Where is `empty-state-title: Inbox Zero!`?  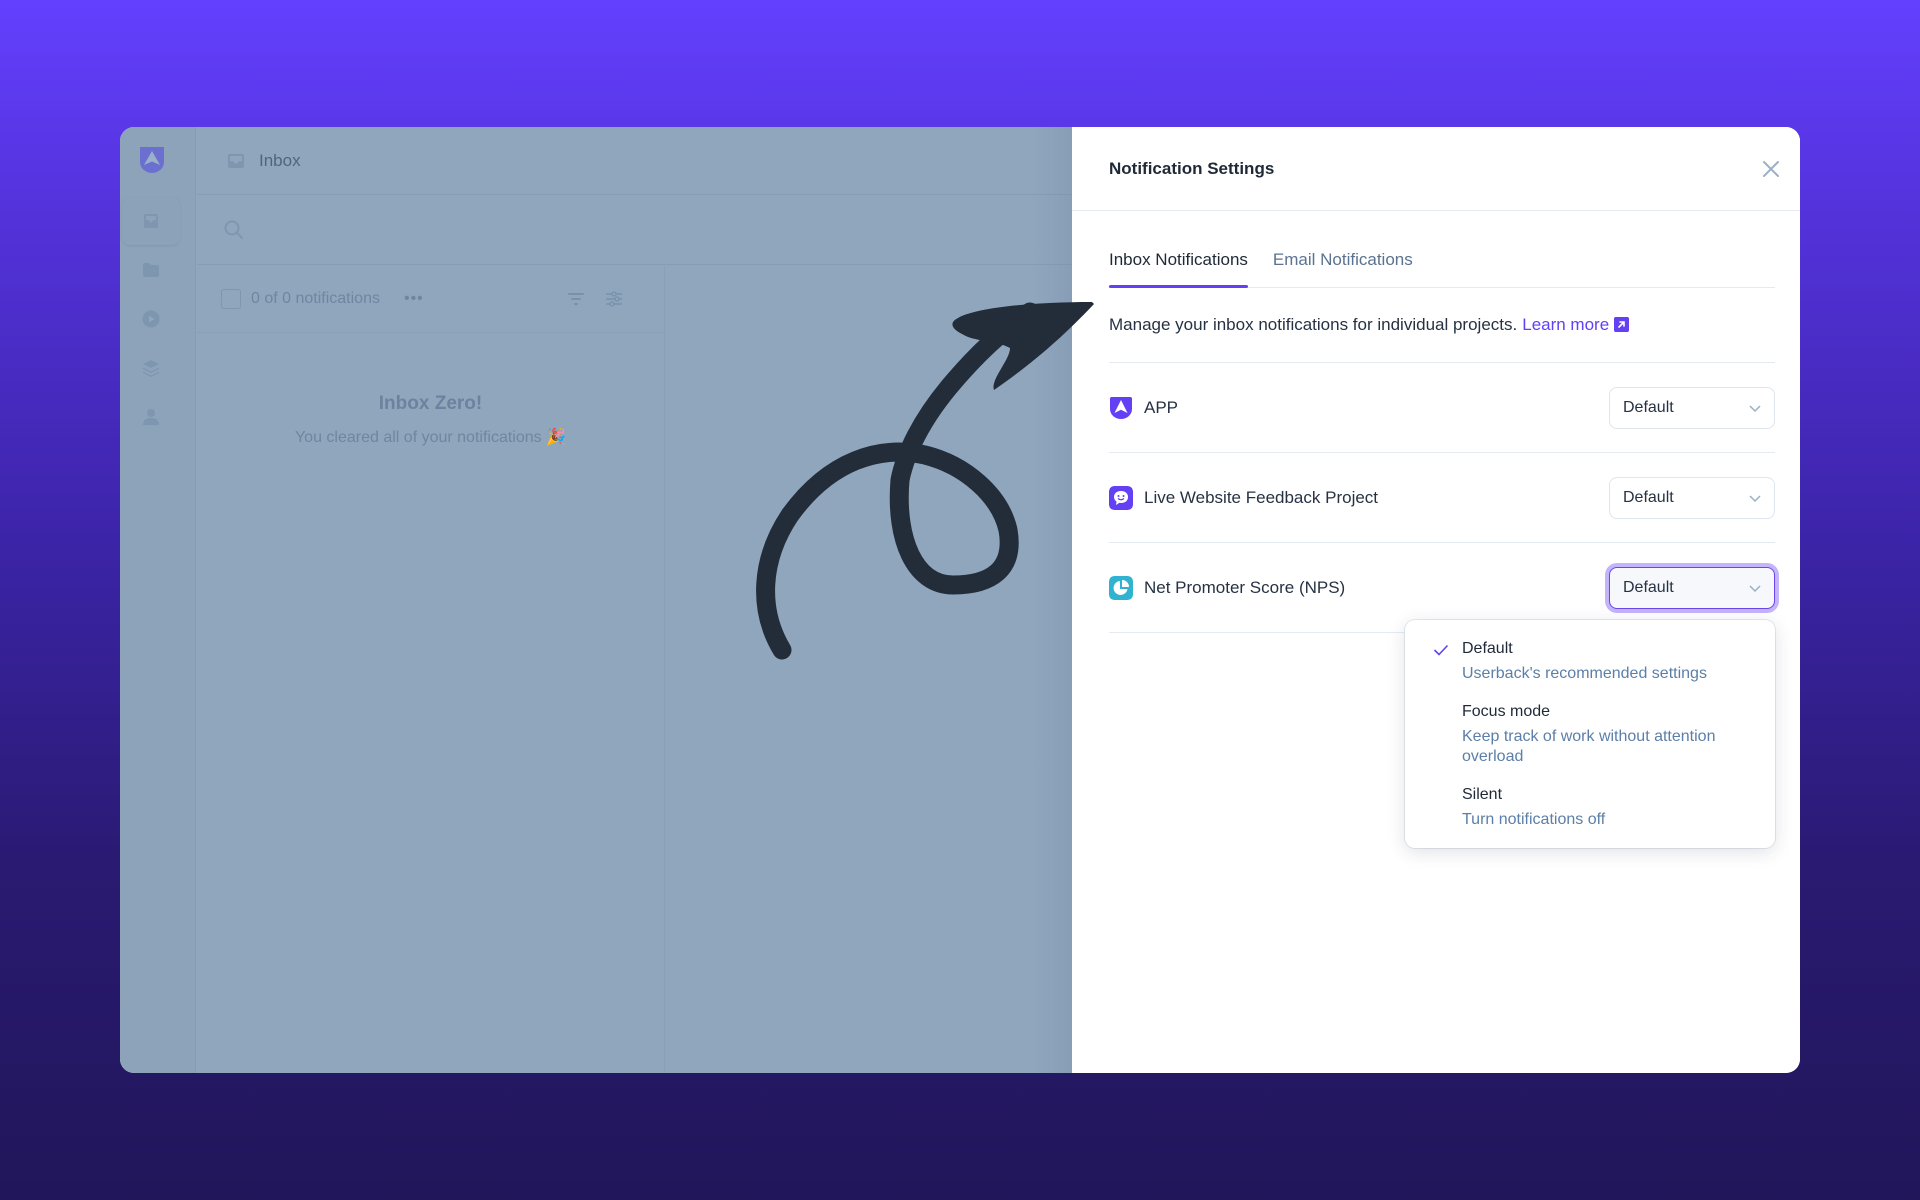
empty-state-title: Inbox Zero! is located at coordinates (430, 403).